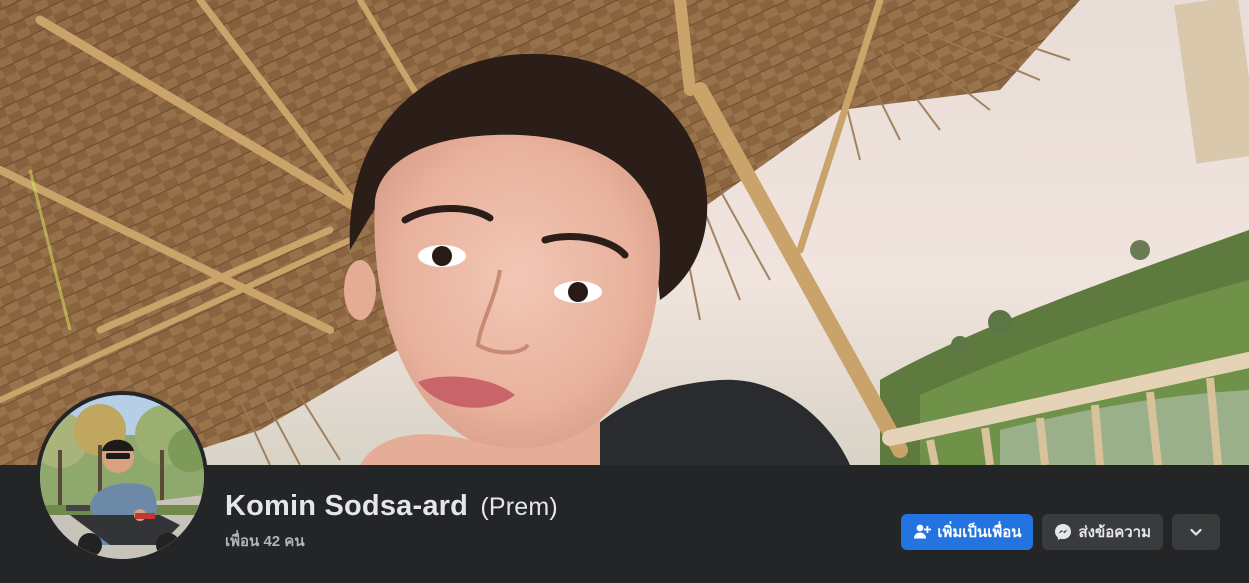 This screenshot has height=583, width=1249. I want to click on avatar, so click(122, 477).